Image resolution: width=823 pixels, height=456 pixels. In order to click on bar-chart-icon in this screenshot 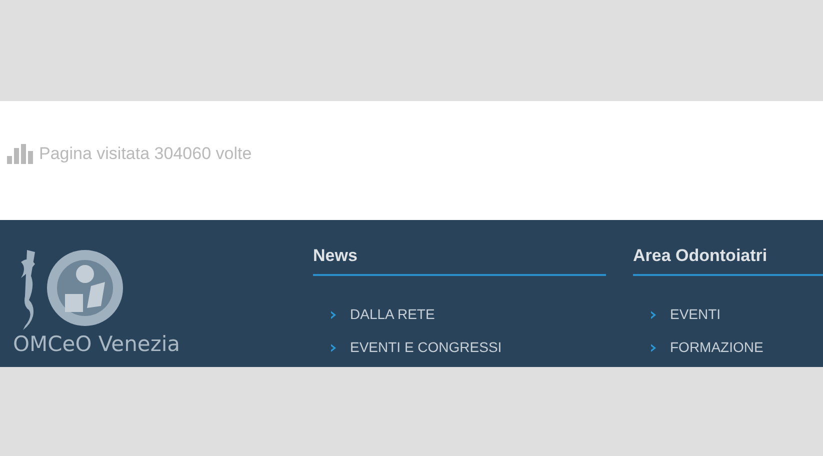, I will do `click(21, 154)`.